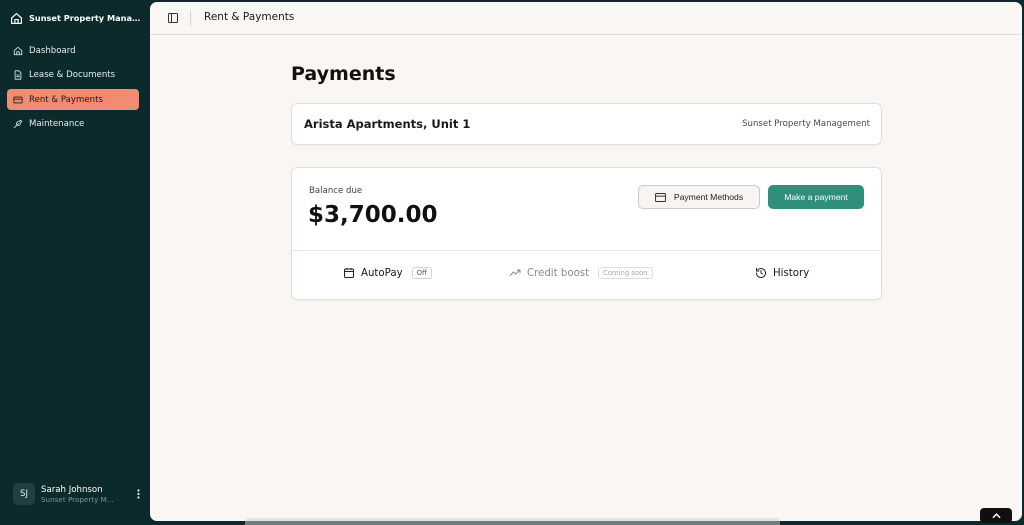  Describe the element at coordinates (586, 250) in the screenshot. I see `card-divider` at that location.